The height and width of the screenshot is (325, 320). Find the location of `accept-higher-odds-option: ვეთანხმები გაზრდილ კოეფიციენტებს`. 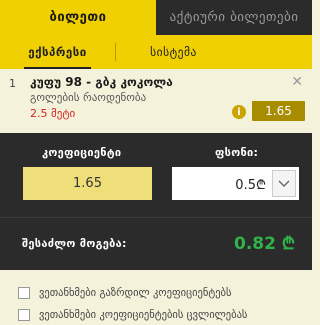

accept-higher-odds-option: ვეთანხმები გაზრდილ კოეფიციენტებს is located at coordinates (124, 293).